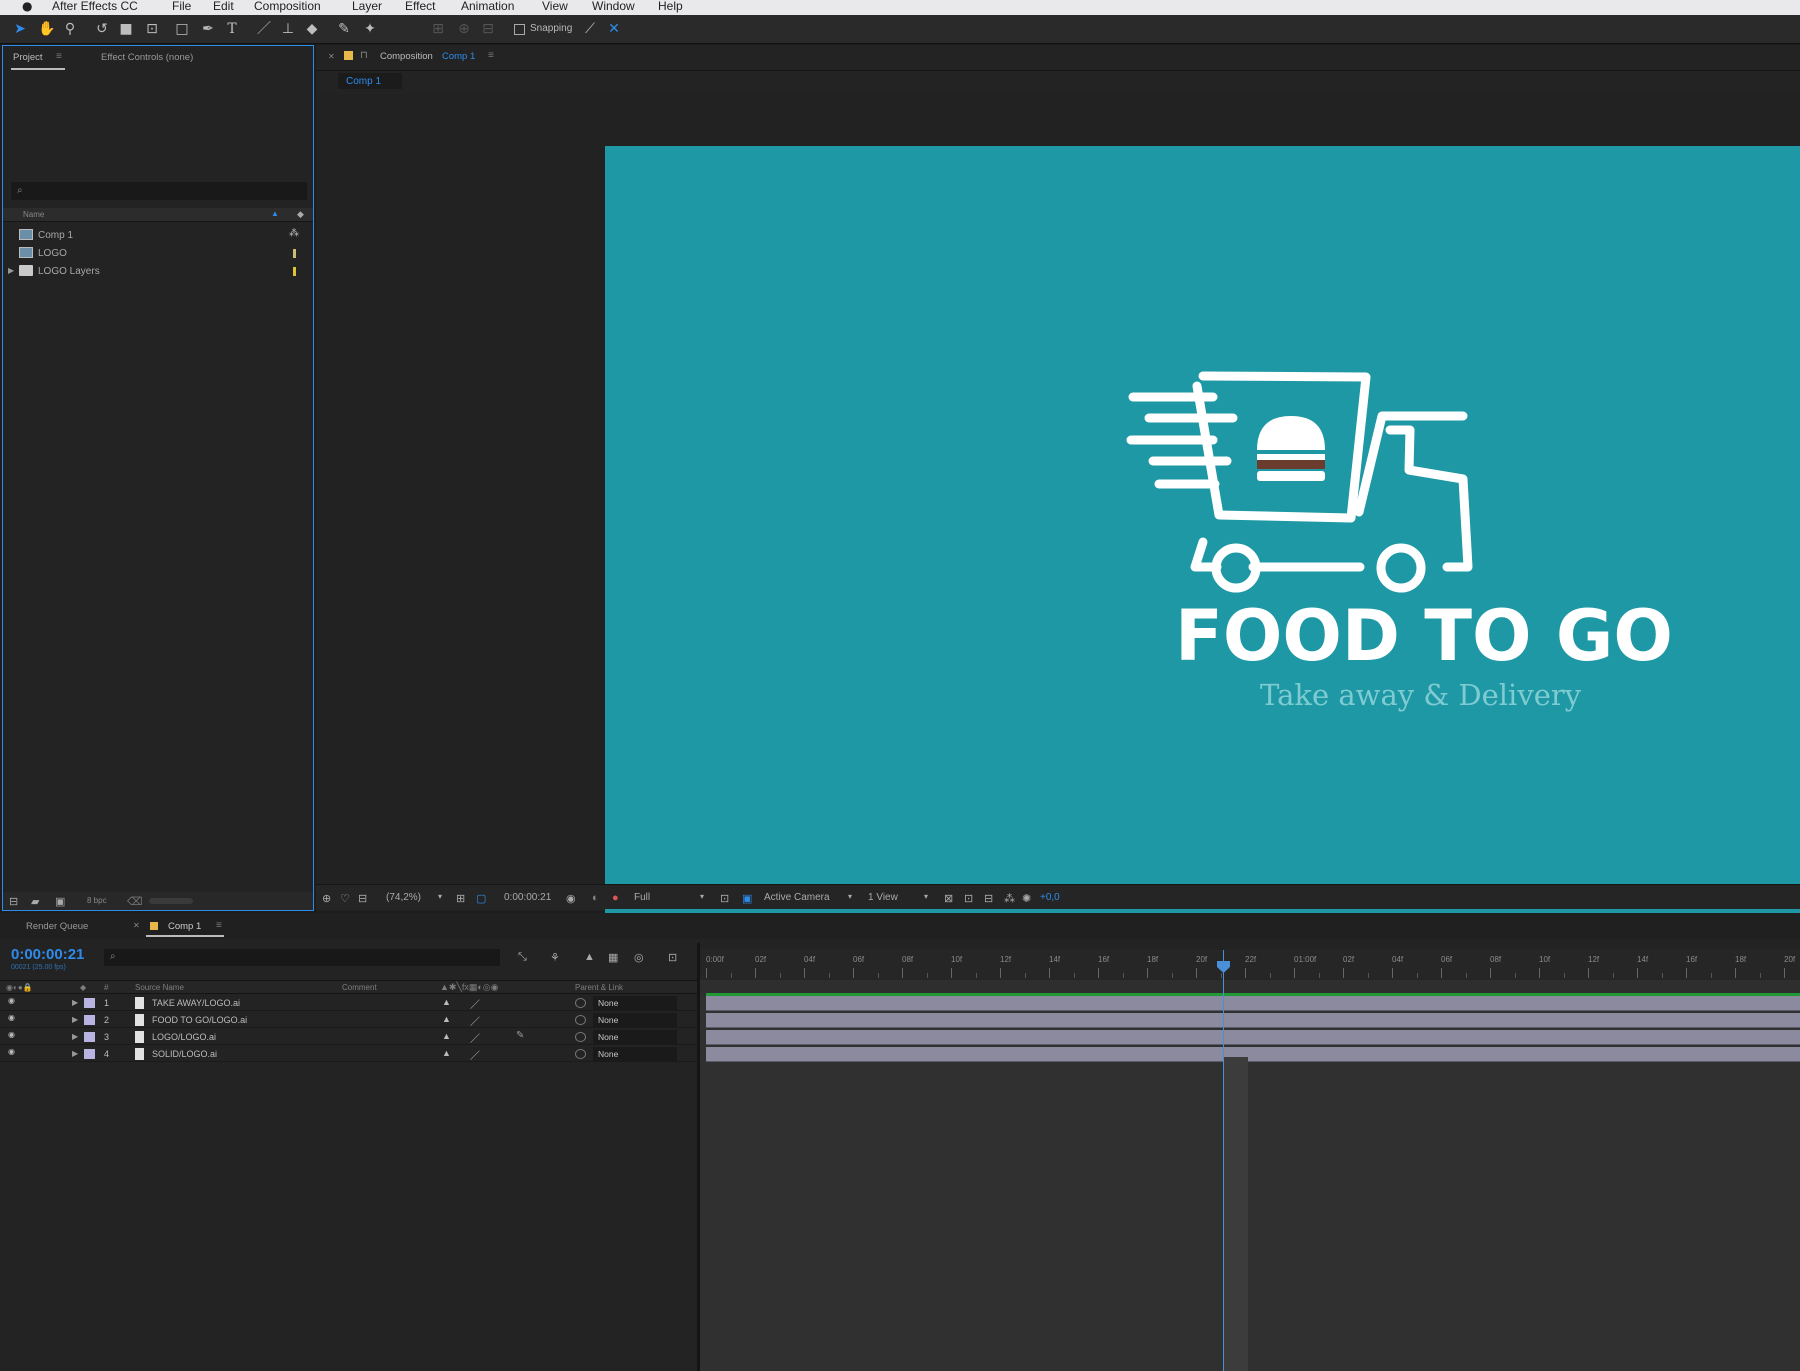  Describe the element at coordinates (288, 29) in the screenshot. I see `clone-stamp-tool-icon: ⊥` at that location.